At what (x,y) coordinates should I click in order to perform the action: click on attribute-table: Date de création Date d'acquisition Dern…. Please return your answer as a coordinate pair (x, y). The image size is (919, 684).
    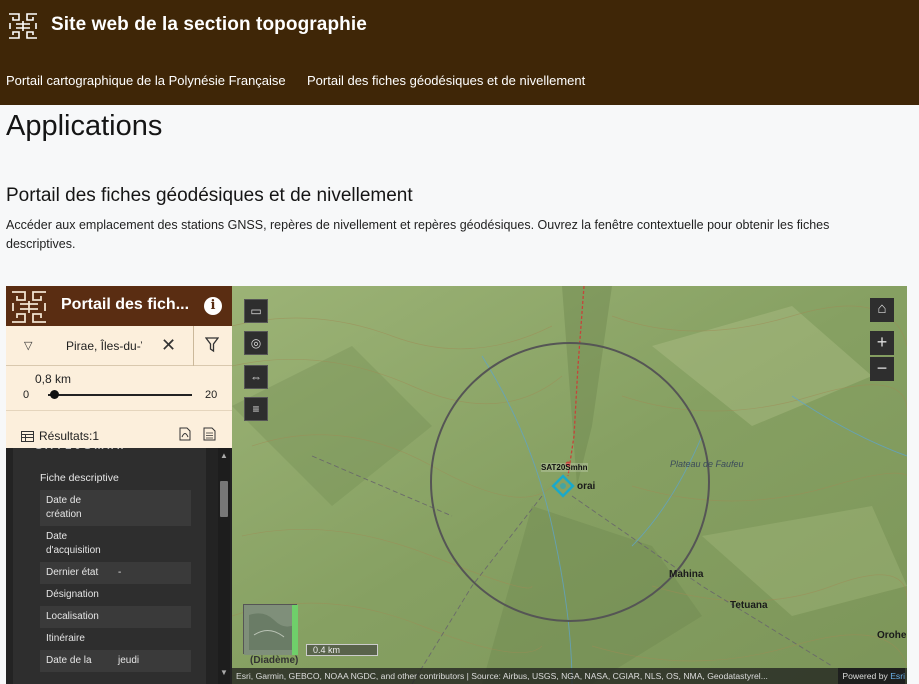
    Looking at the image, I should click on (115, 581).